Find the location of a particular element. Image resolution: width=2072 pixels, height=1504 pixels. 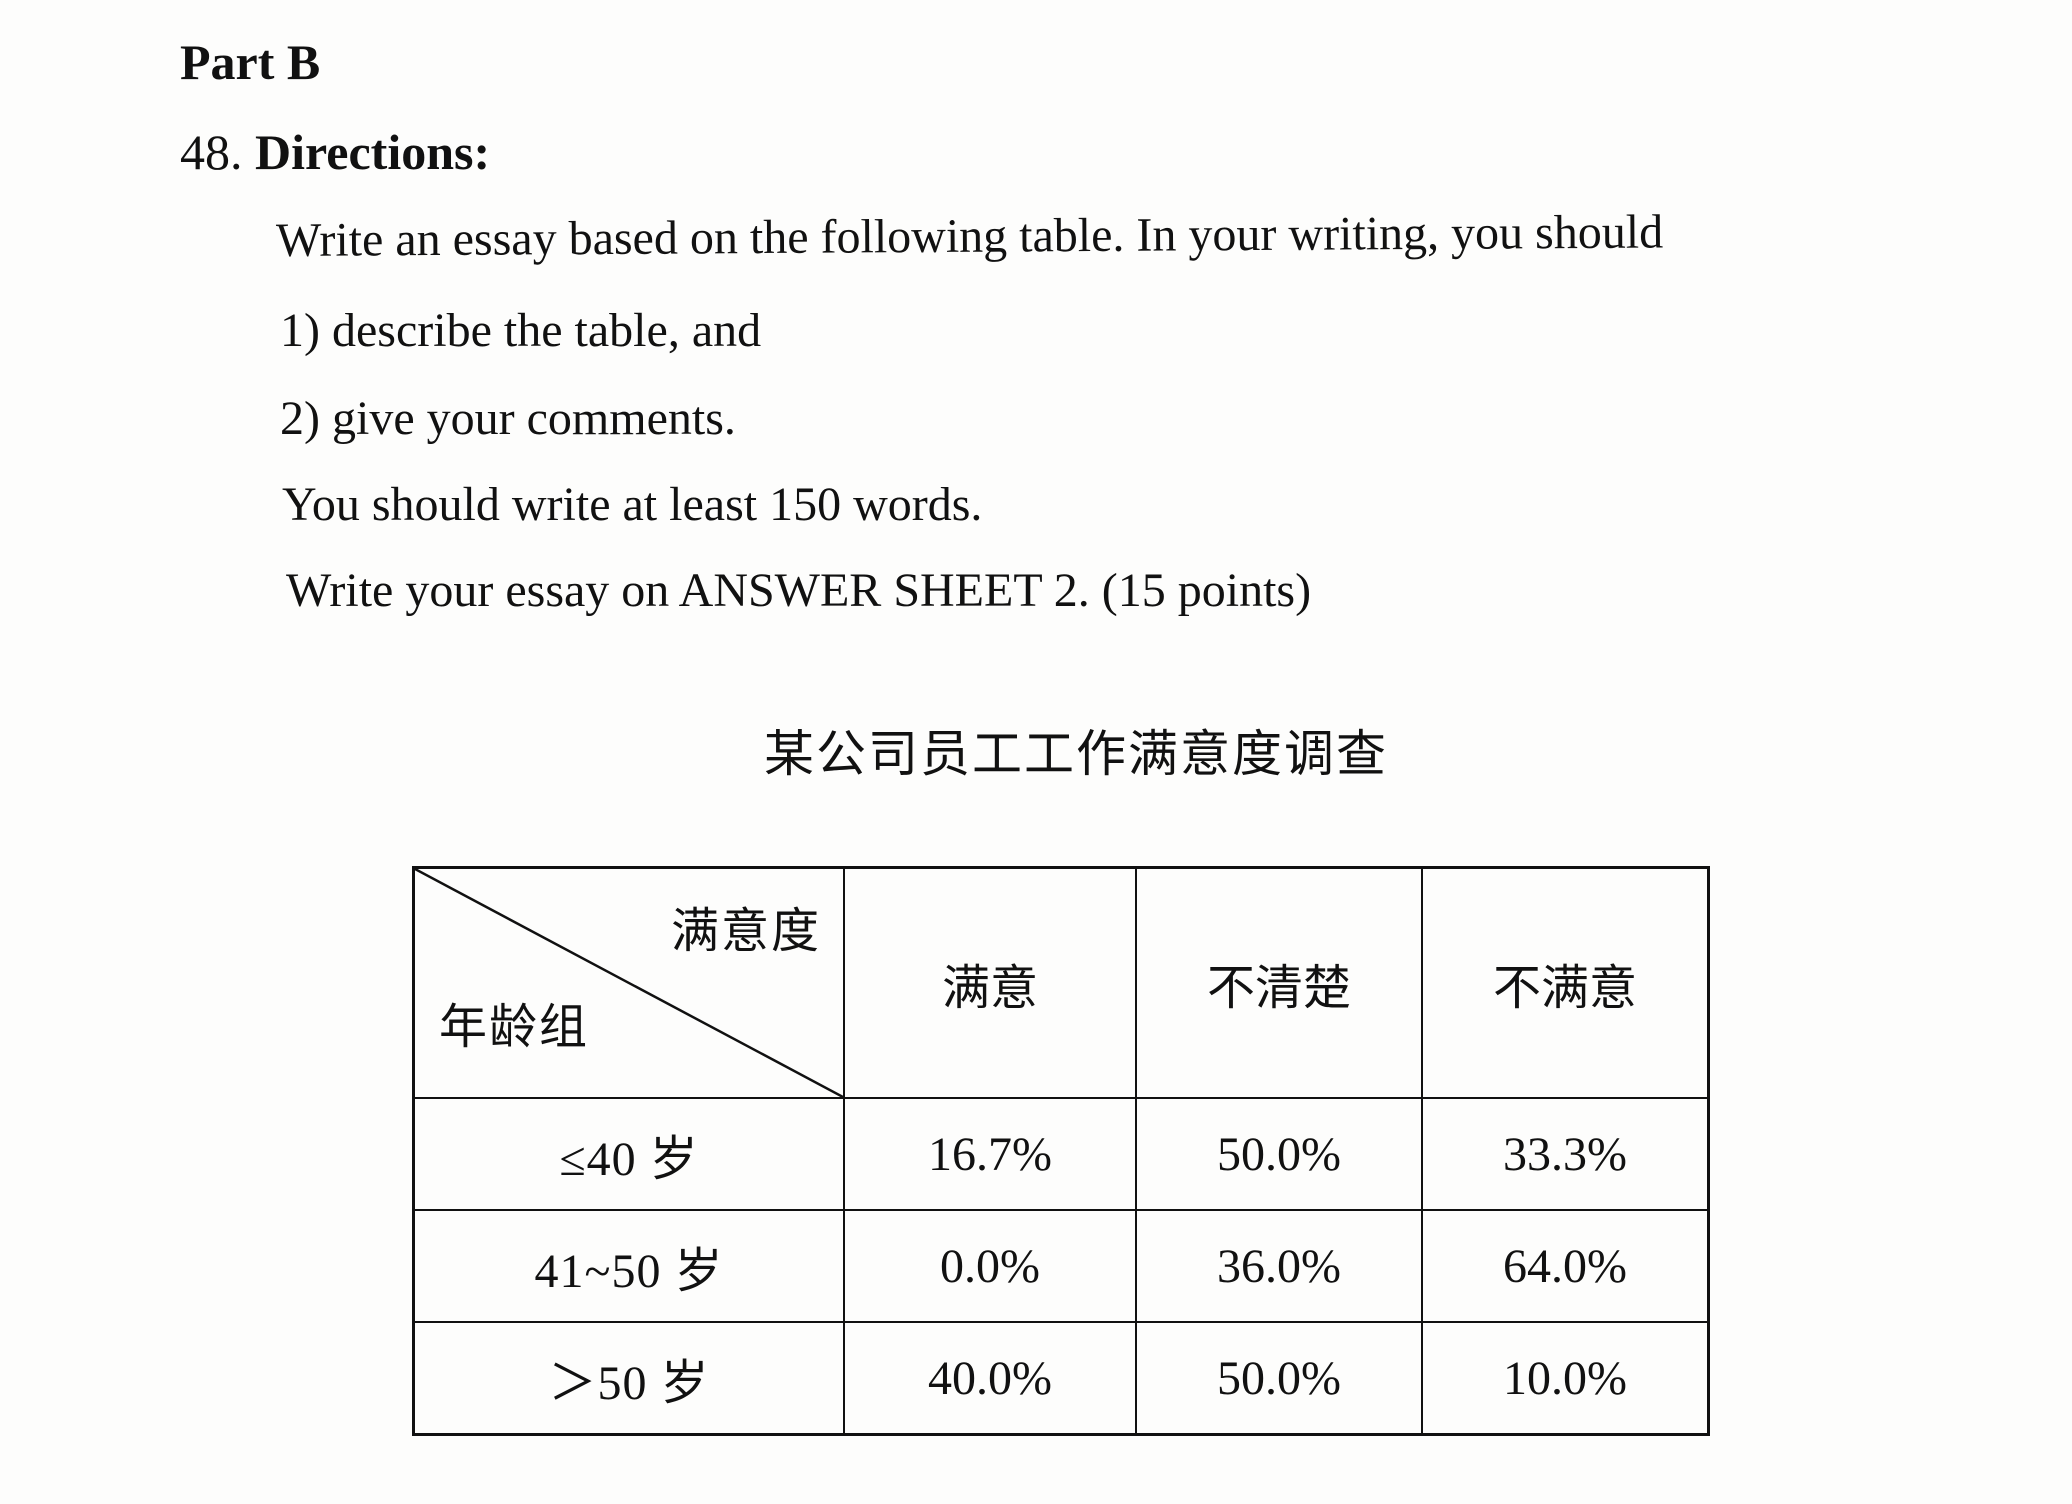

table-header-row: 满意度 年龄组 满意 不清楚 不满意 is located at coordinates (1061, 982).